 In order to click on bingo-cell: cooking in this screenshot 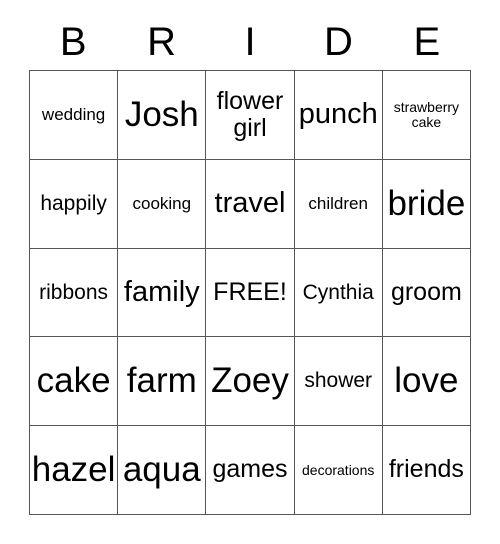, I will do `click(162, 204)`.